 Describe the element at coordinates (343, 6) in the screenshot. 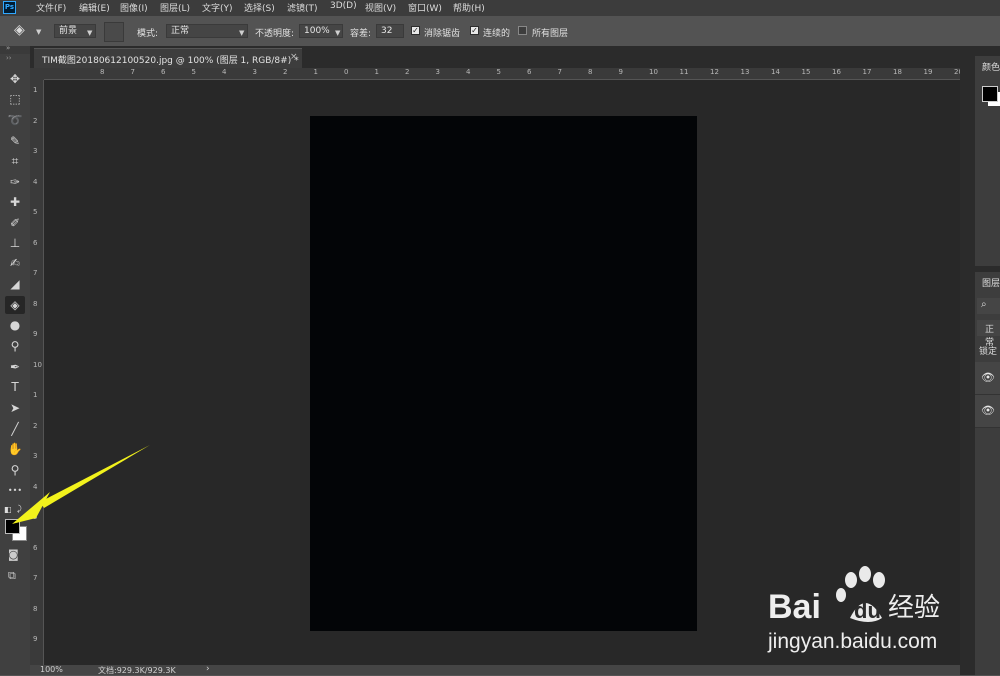

I see `menu-3d: 3D(D)` at that location.